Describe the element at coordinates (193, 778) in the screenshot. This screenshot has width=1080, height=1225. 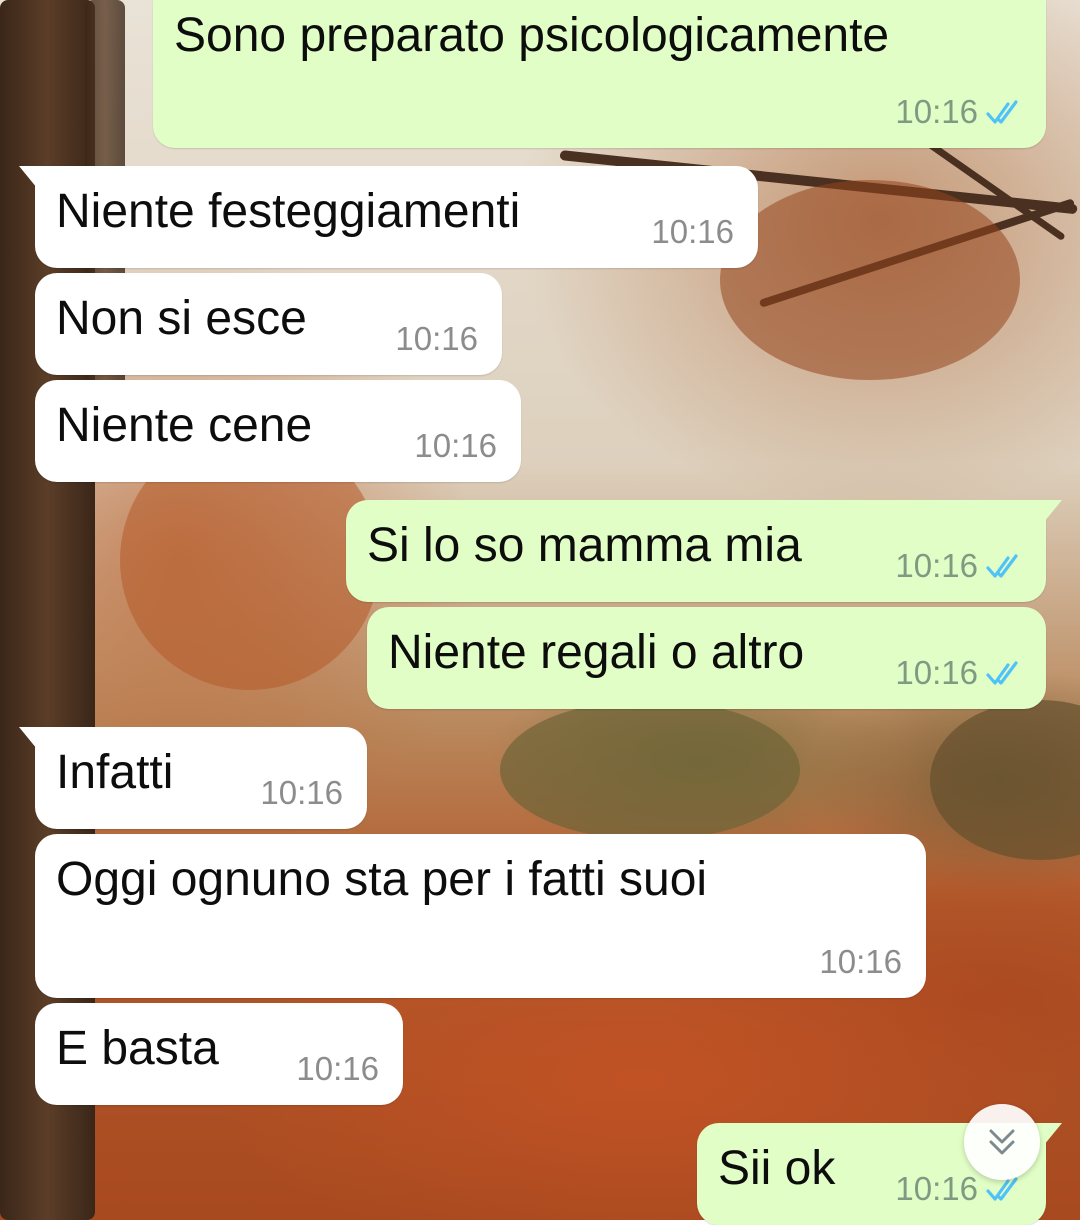
I see `message-bubble-incoming: Infatti 10:16` at that location.